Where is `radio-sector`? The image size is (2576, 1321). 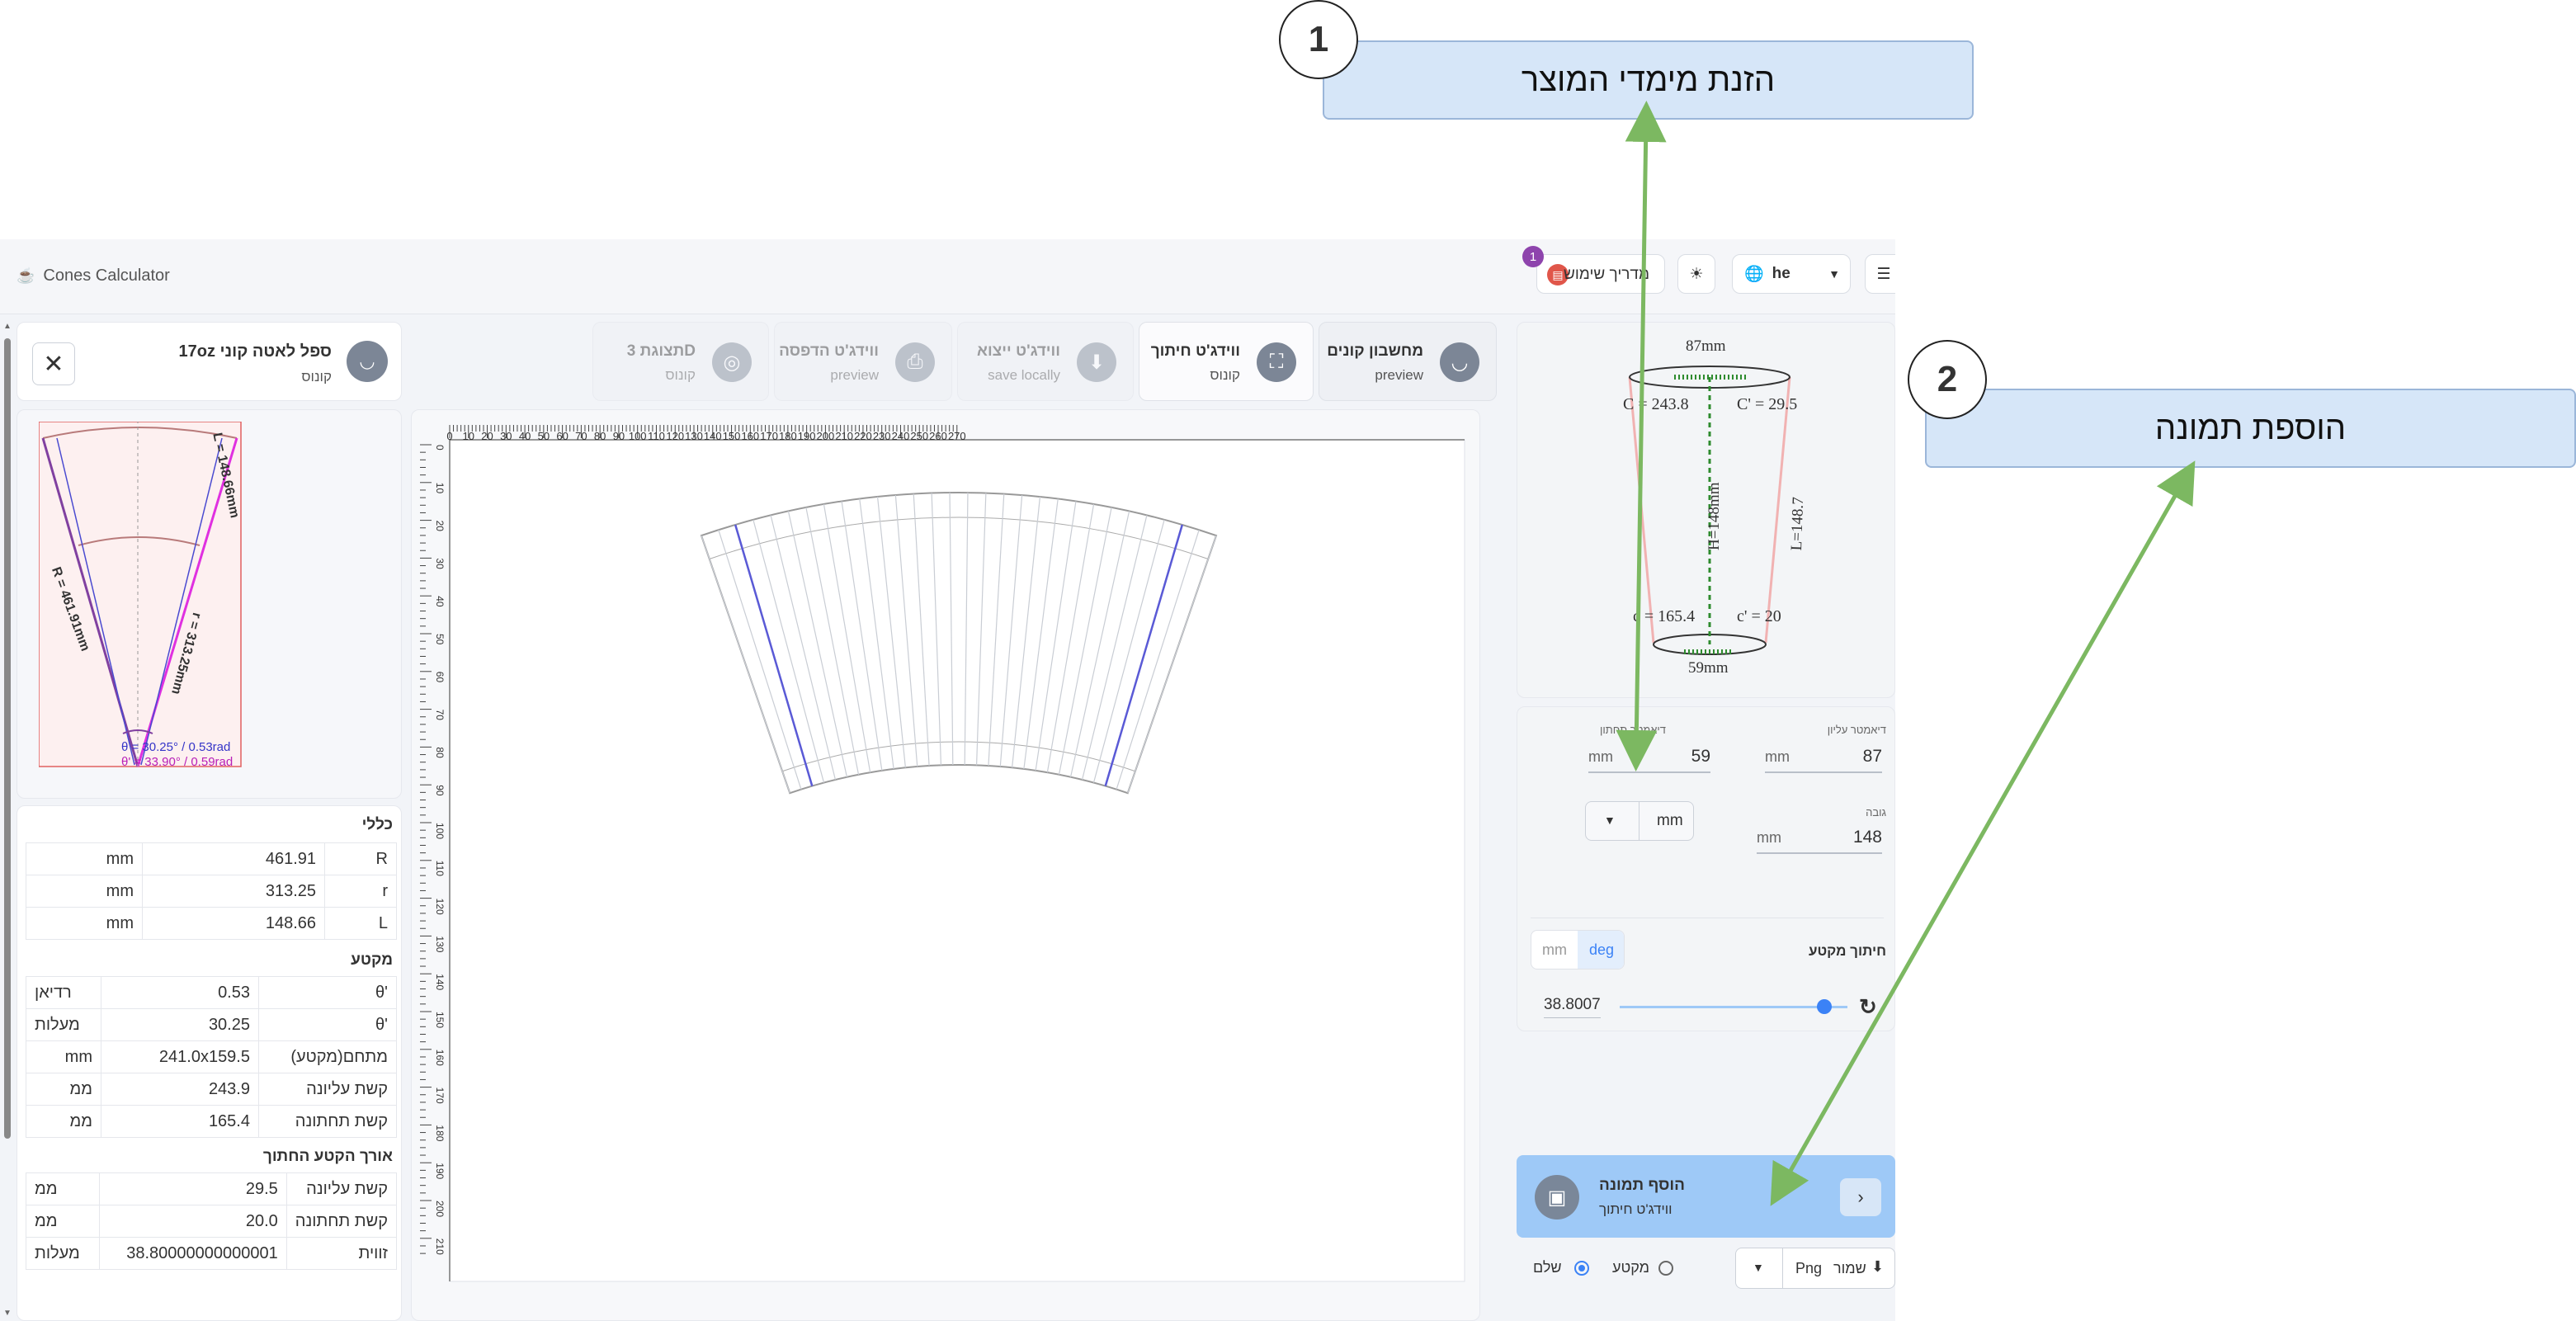
radio-sector is located at coordinates (1665, 1268).